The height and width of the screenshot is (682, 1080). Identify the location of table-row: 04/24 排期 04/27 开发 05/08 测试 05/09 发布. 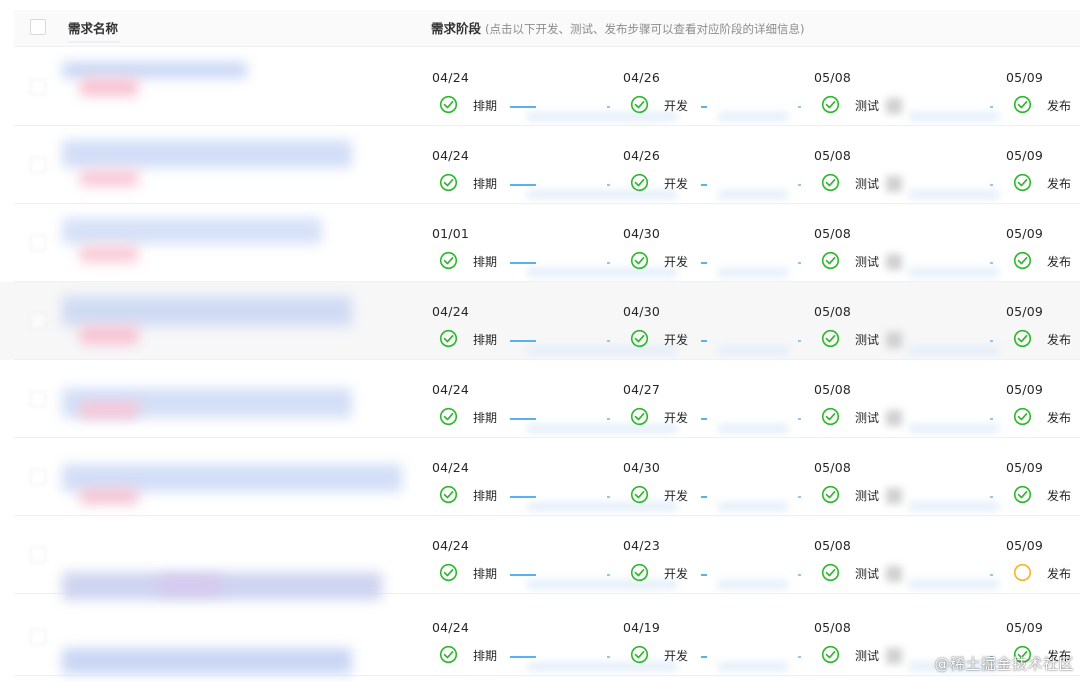
(540, 399).